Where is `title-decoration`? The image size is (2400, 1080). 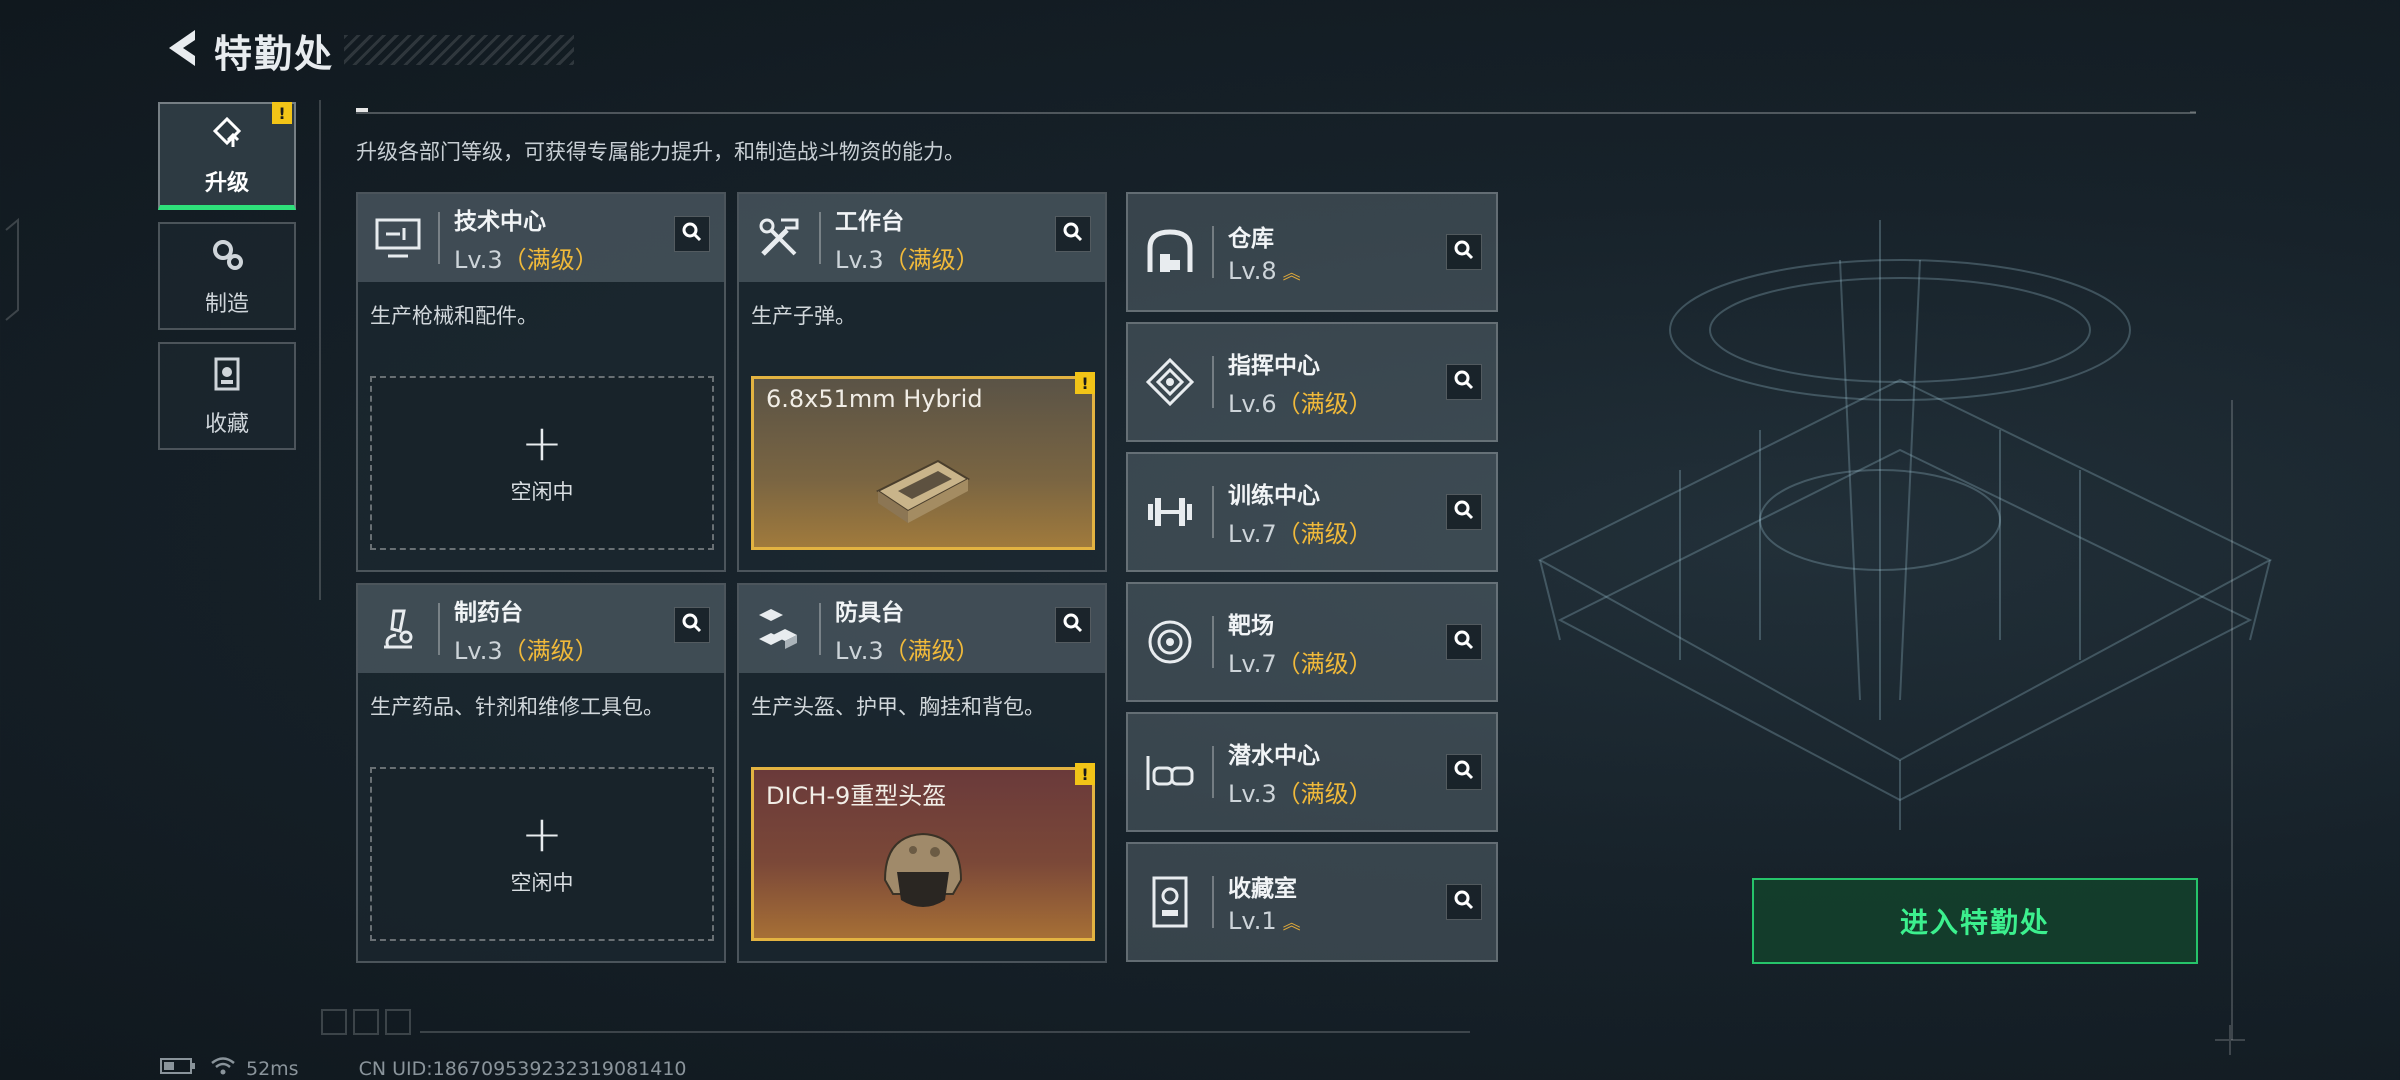 title-decoration is located at coordinates (459, 50).